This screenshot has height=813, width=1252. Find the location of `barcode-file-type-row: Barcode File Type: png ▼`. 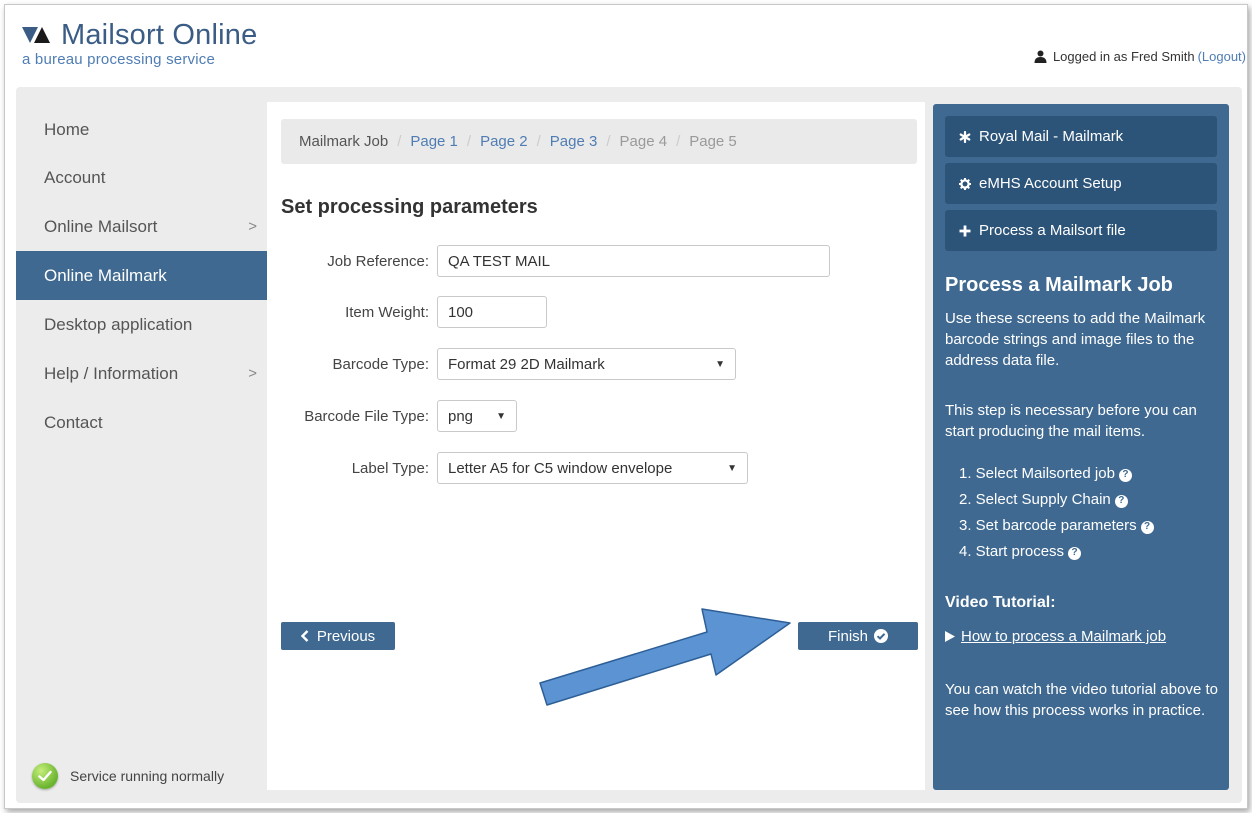

barcode-file-type-row: Barcode File Type: png ▼ is located at coordinates (392, 416).